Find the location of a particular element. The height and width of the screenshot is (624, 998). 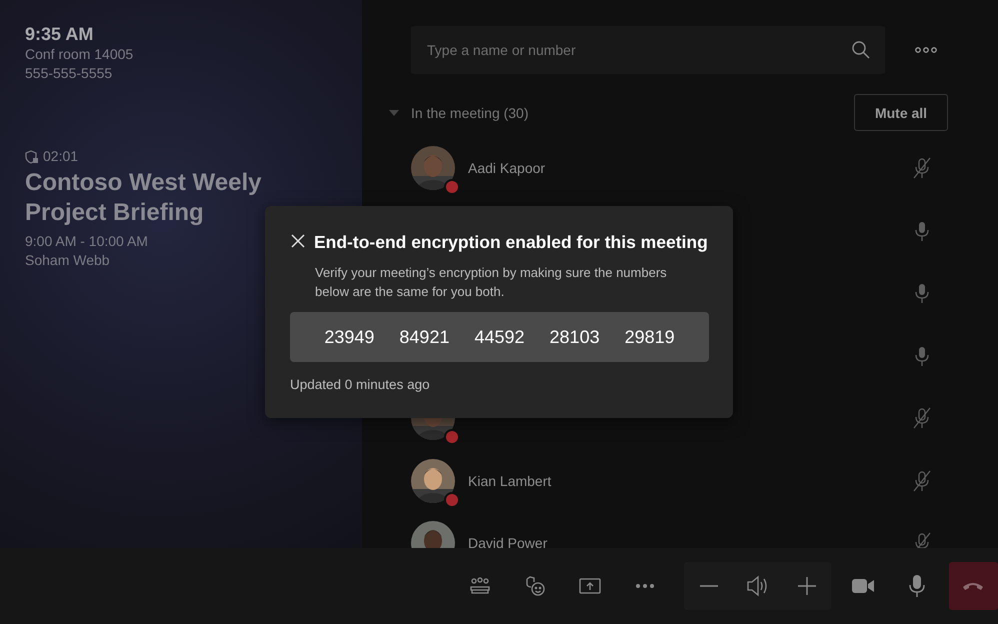

verification-code: 29819 is located at coordinates (649, 337).